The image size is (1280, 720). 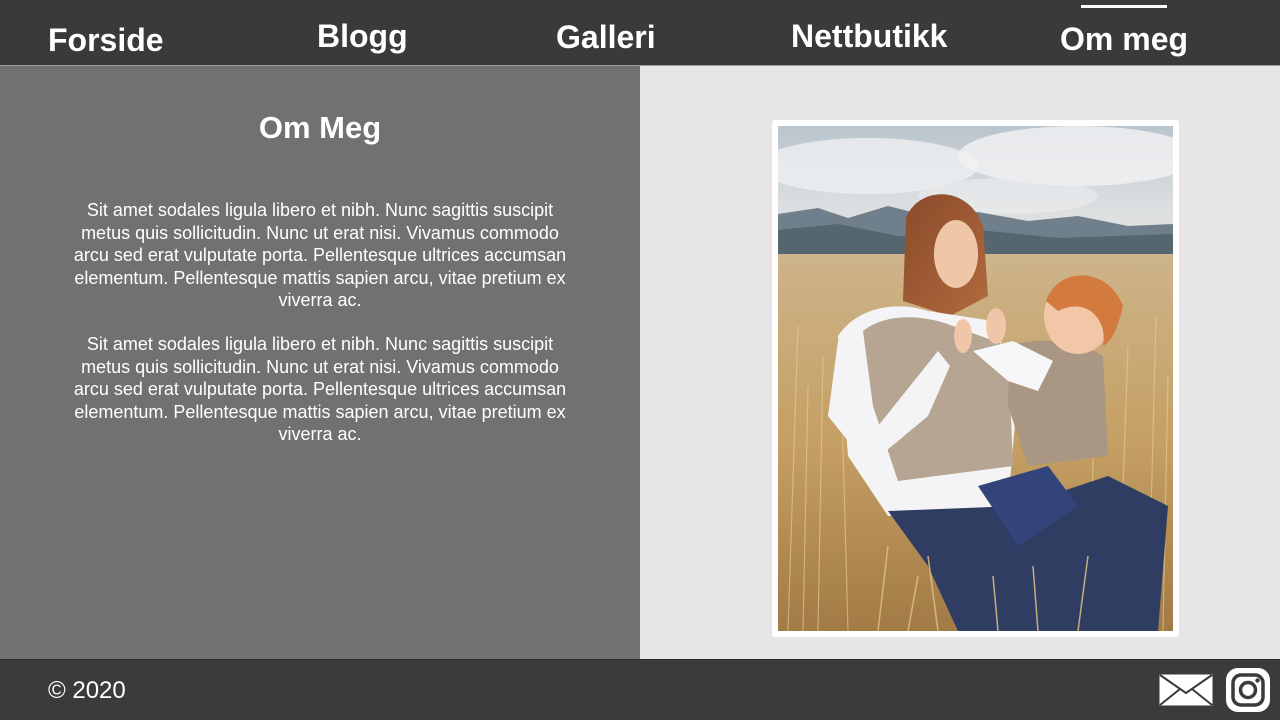 What do you see at coordinates (606, 37) in the screenshot?
I see `nav-galleri: Galleri` at bounding box center [606, 37].